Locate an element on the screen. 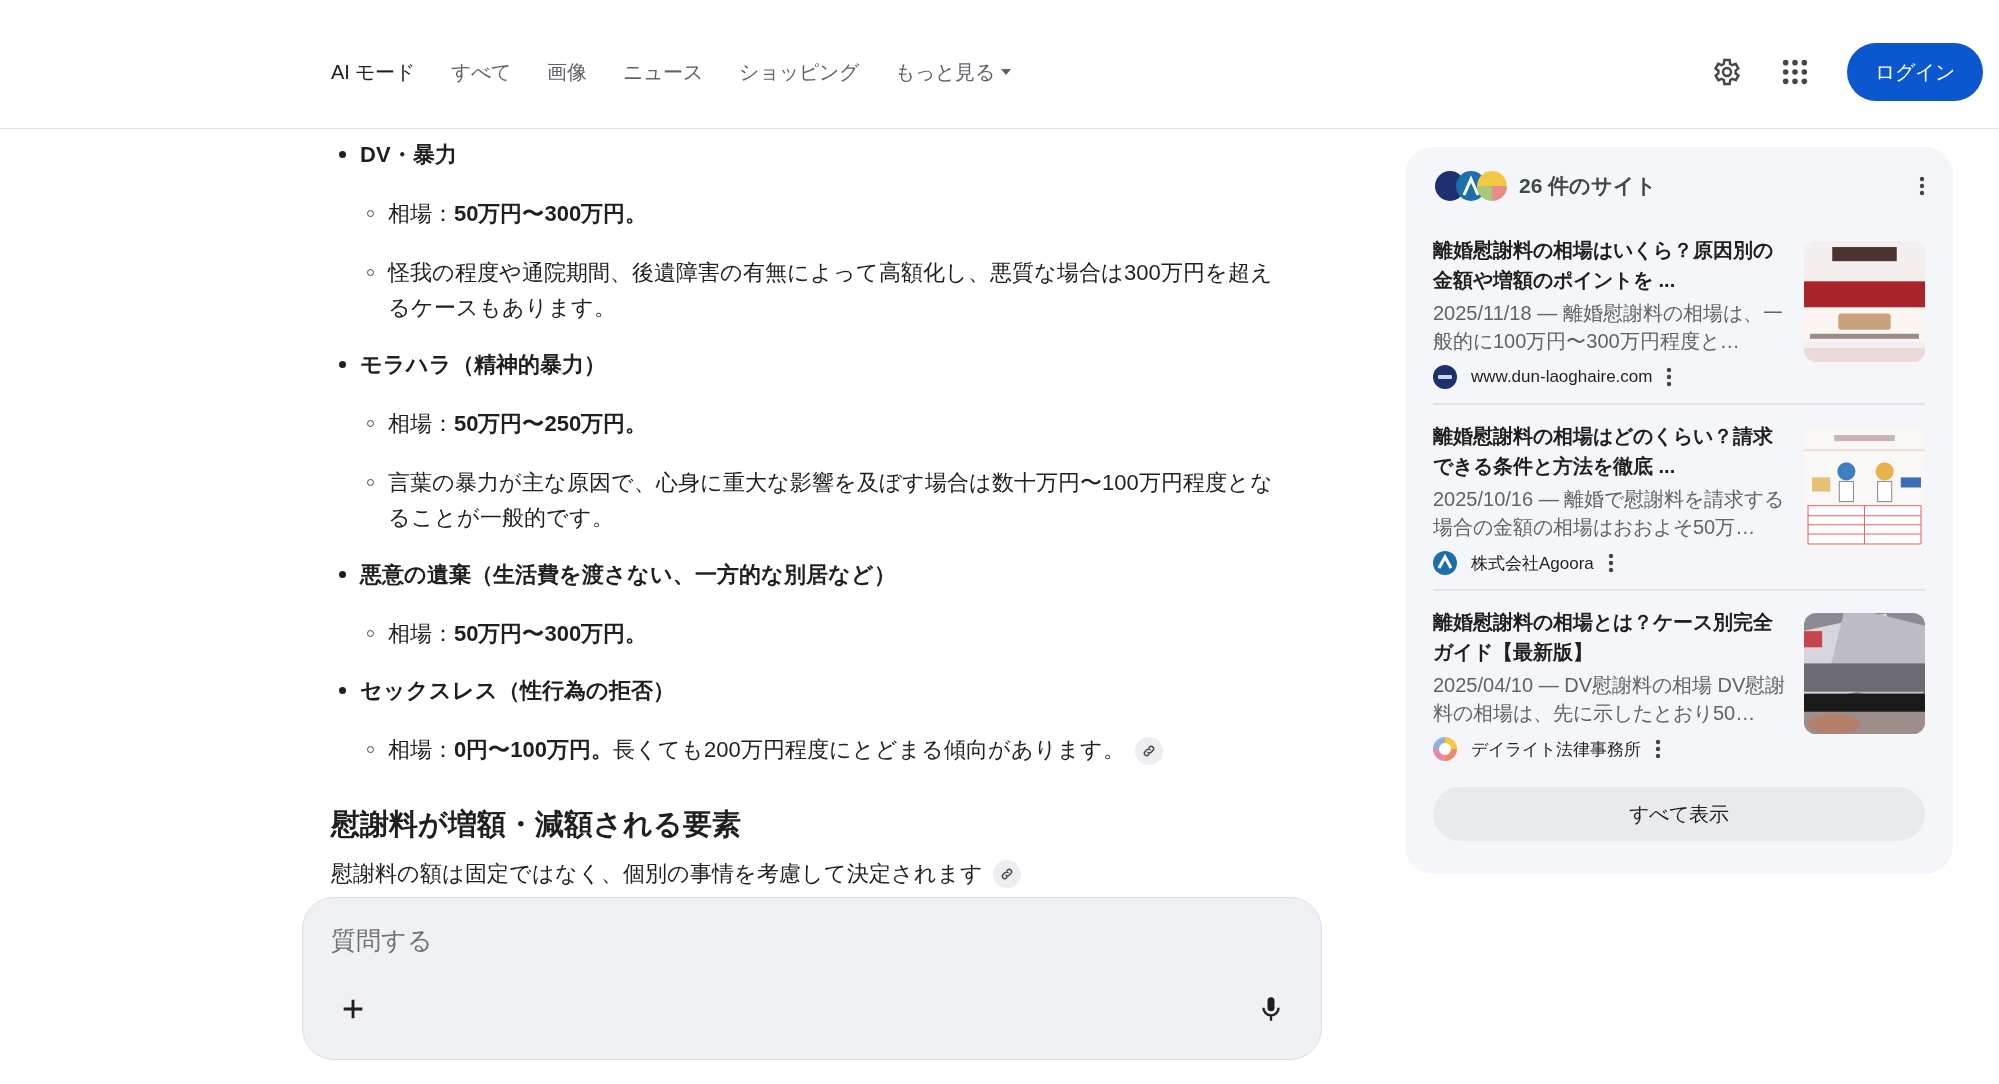  list-item-title: DV・暴力 is located at coordinates (408, 155).